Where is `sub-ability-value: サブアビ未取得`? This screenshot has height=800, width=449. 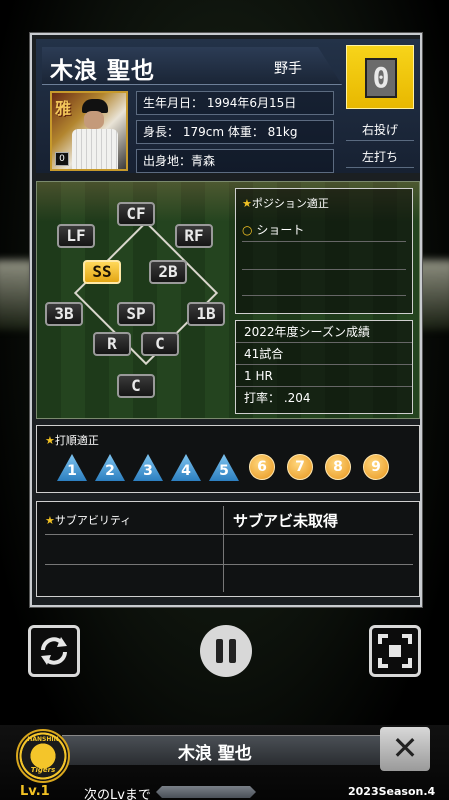 sub-ability-value: サブアビ未取得 is located at coordinates (286, 521).